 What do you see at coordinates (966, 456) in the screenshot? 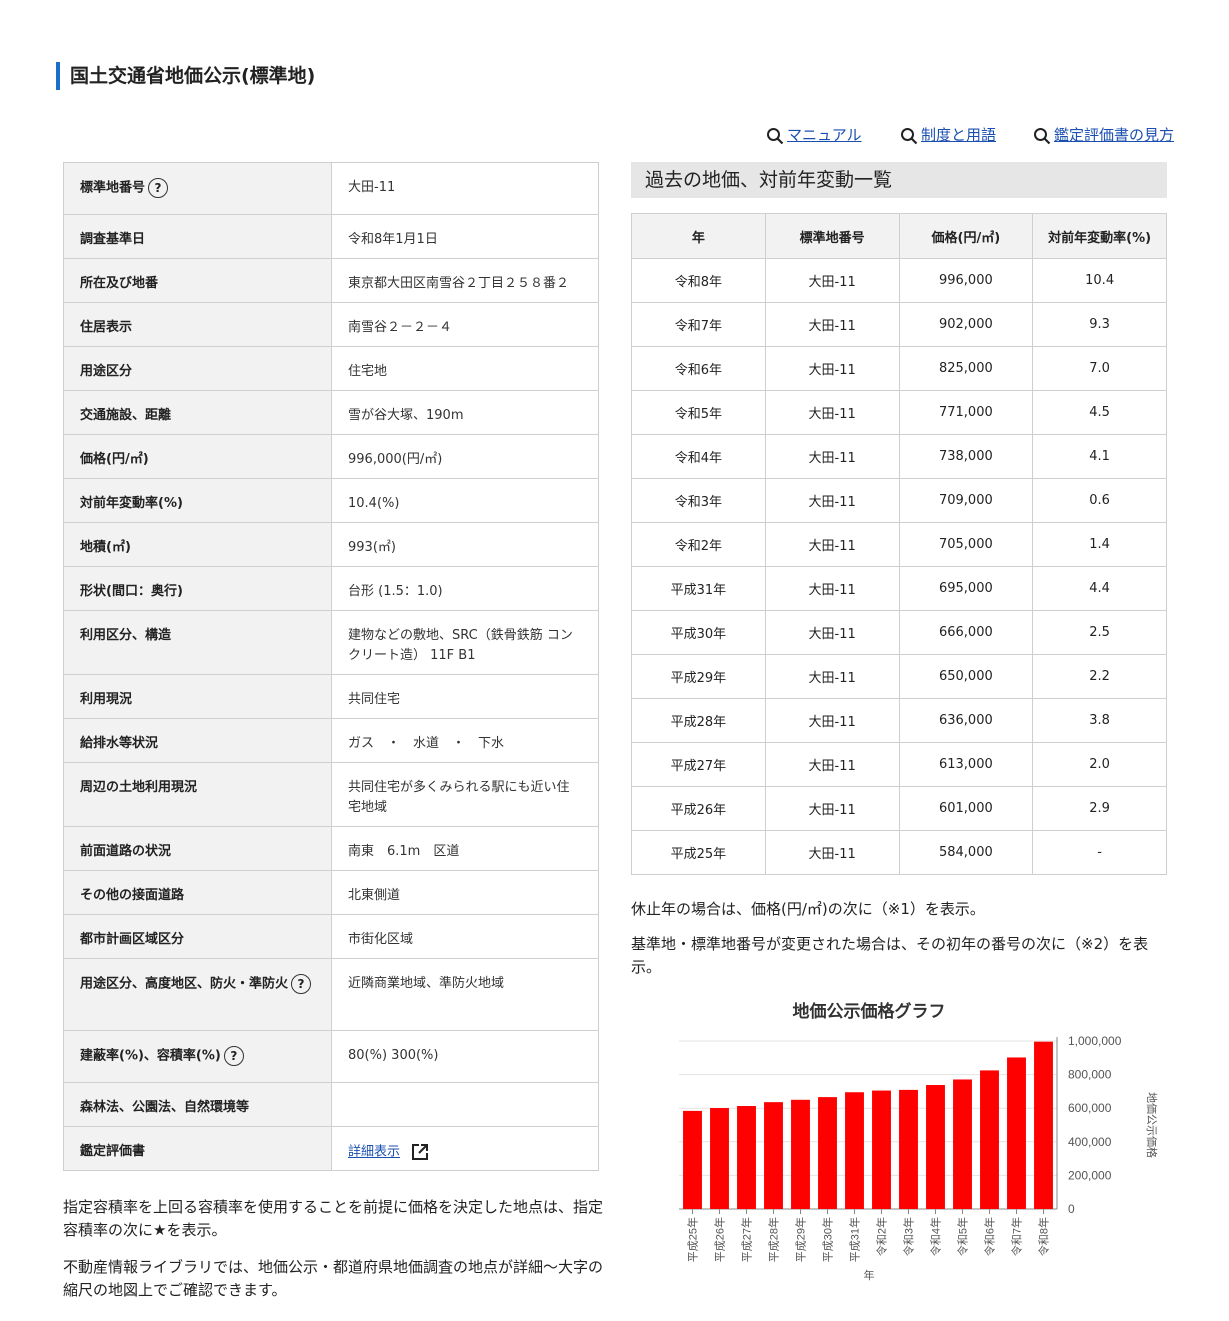
I see `history-price: 738,000` at bounding box center [966, 456].